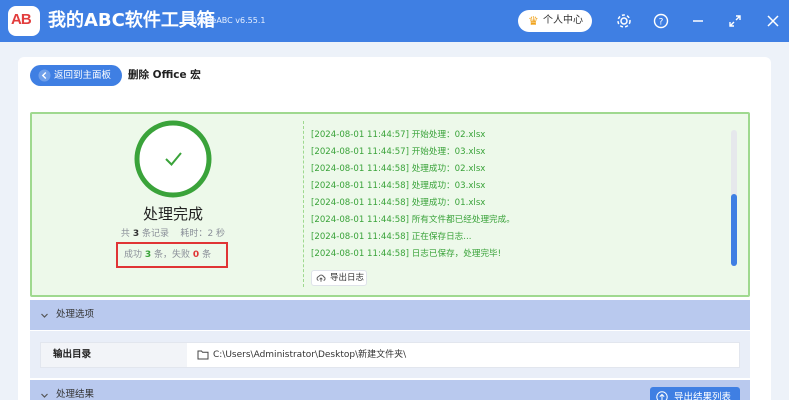 The image size is (789, 400). Describe the element at coordinates (75, 314) in the screenshot. I see `options-section-label: 处理选项` at that location.